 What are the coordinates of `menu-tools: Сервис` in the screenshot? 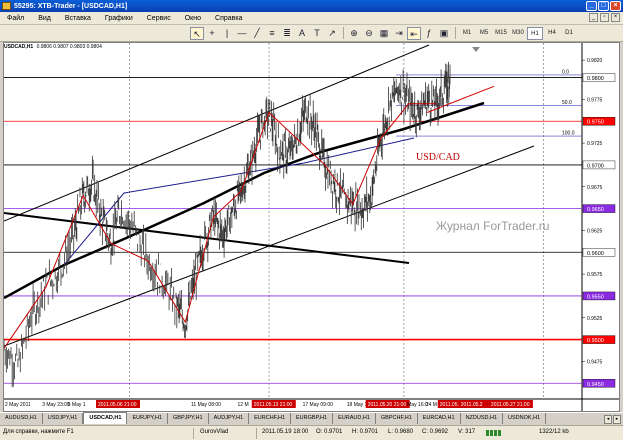 It's located at (159, 18).